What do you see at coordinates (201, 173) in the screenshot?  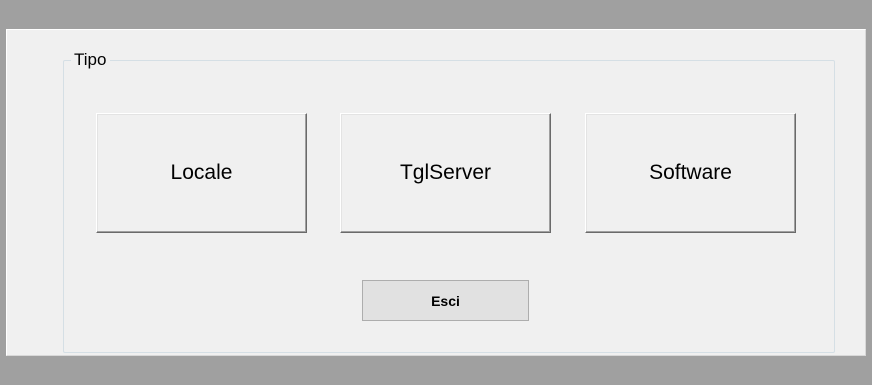 I see `locale-button: Locale` at bounding box center [201, 173].